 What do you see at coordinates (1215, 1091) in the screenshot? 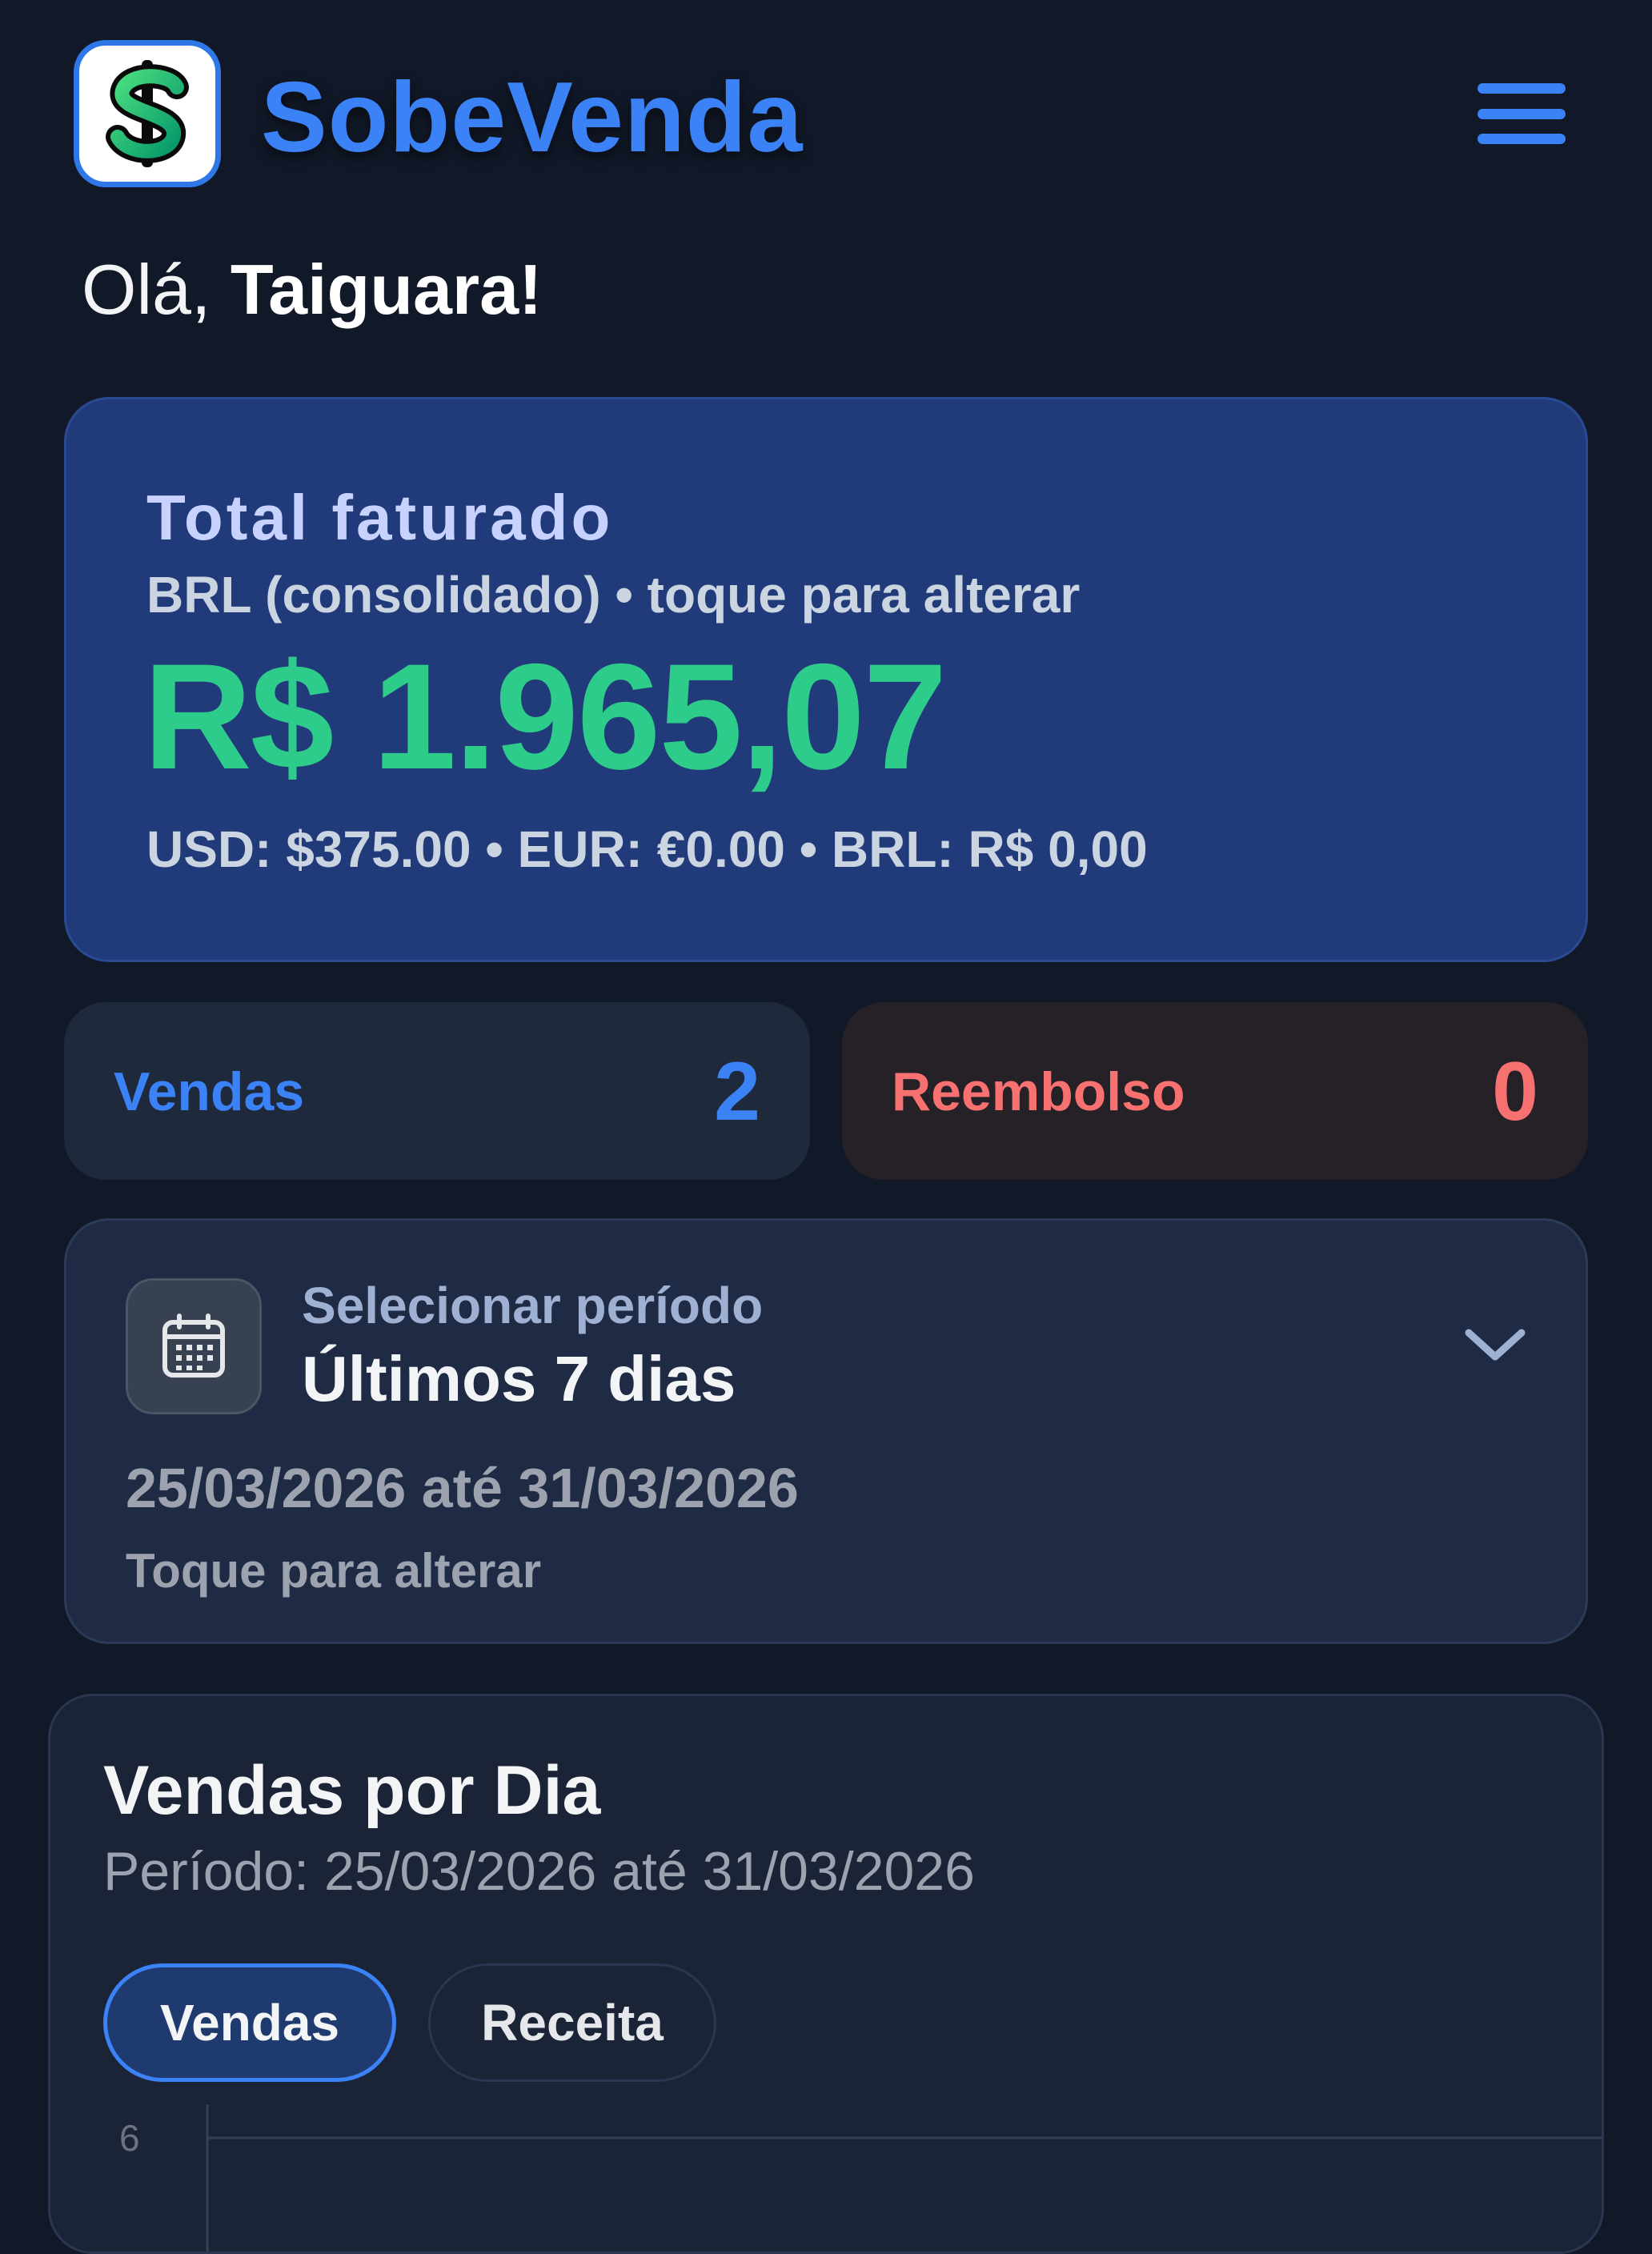
I see `refund-count-card: Reembolso 0` at bounding box center [1215, 1091].